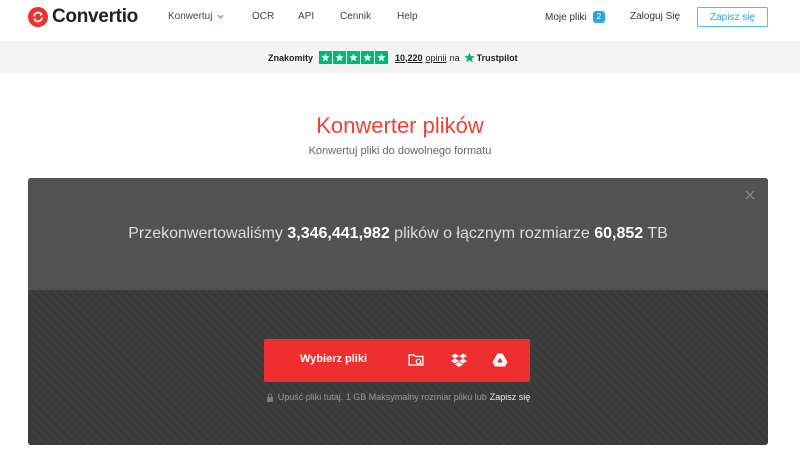  What do you see at coordinates (95, 16) in the screenshot?
I see `brand-name: Convertio` at bounding box center [95, 16].